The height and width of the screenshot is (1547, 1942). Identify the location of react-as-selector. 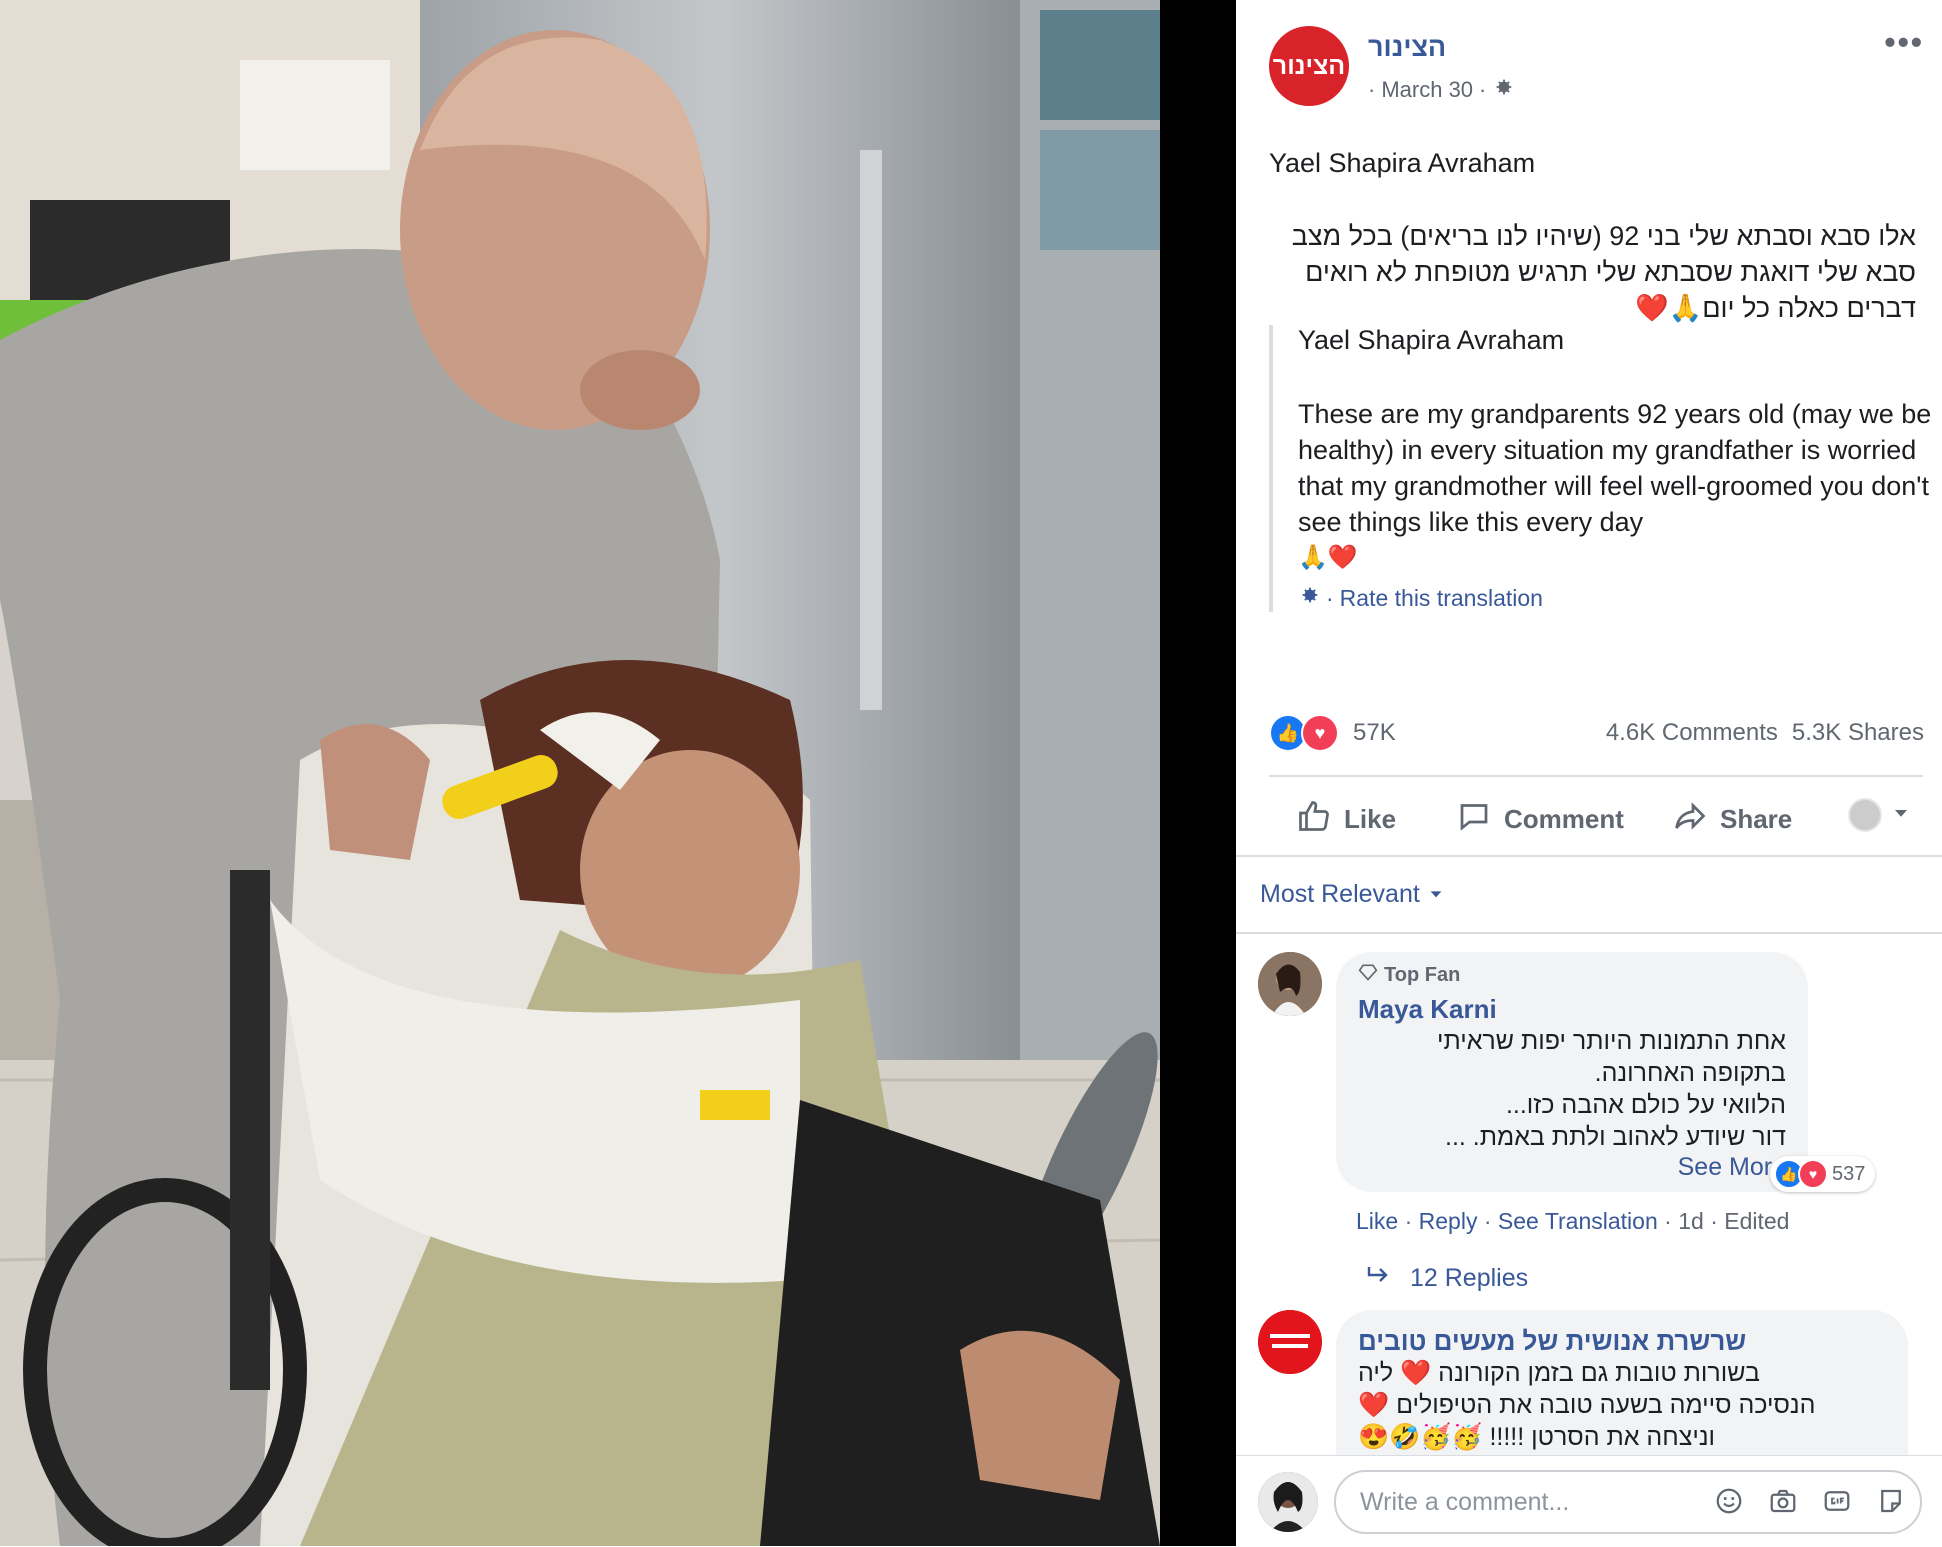
(1879, 815).